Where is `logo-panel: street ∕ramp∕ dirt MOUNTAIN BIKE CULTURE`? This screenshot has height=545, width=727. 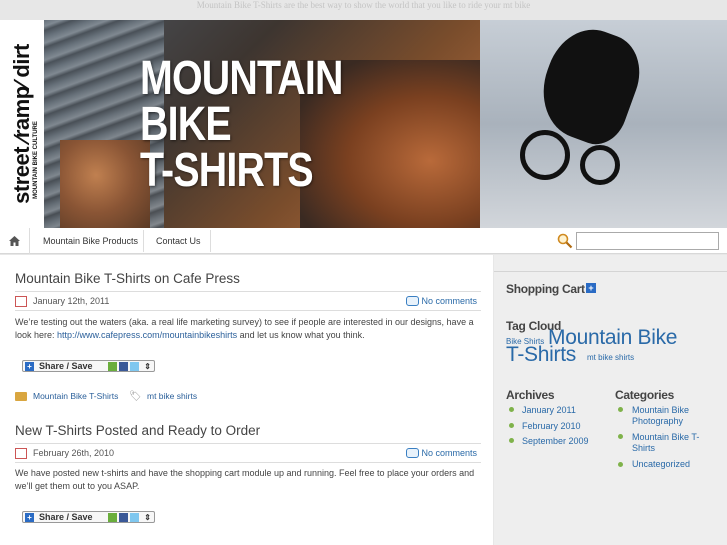 logo-panel: street ∕ramp∕ dirt MOUNTAIN BIKE CULTURE is located at coordinates (22, 124).